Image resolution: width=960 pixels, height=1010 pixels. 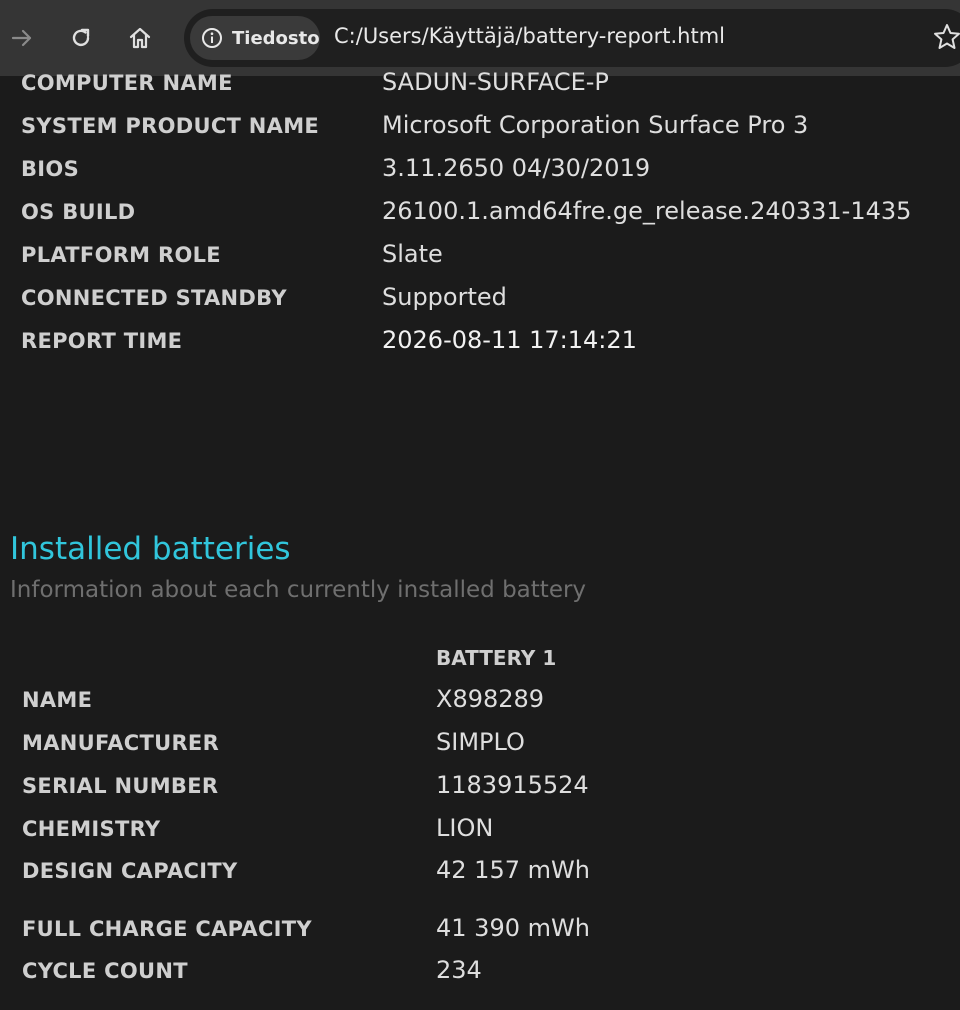 What do you see at coordinates (647, 211) in the screenshot?
I see `system-info-value: 26100.1.amd64fre.ge_release.240331-1435` at bounding box center [647, 211].